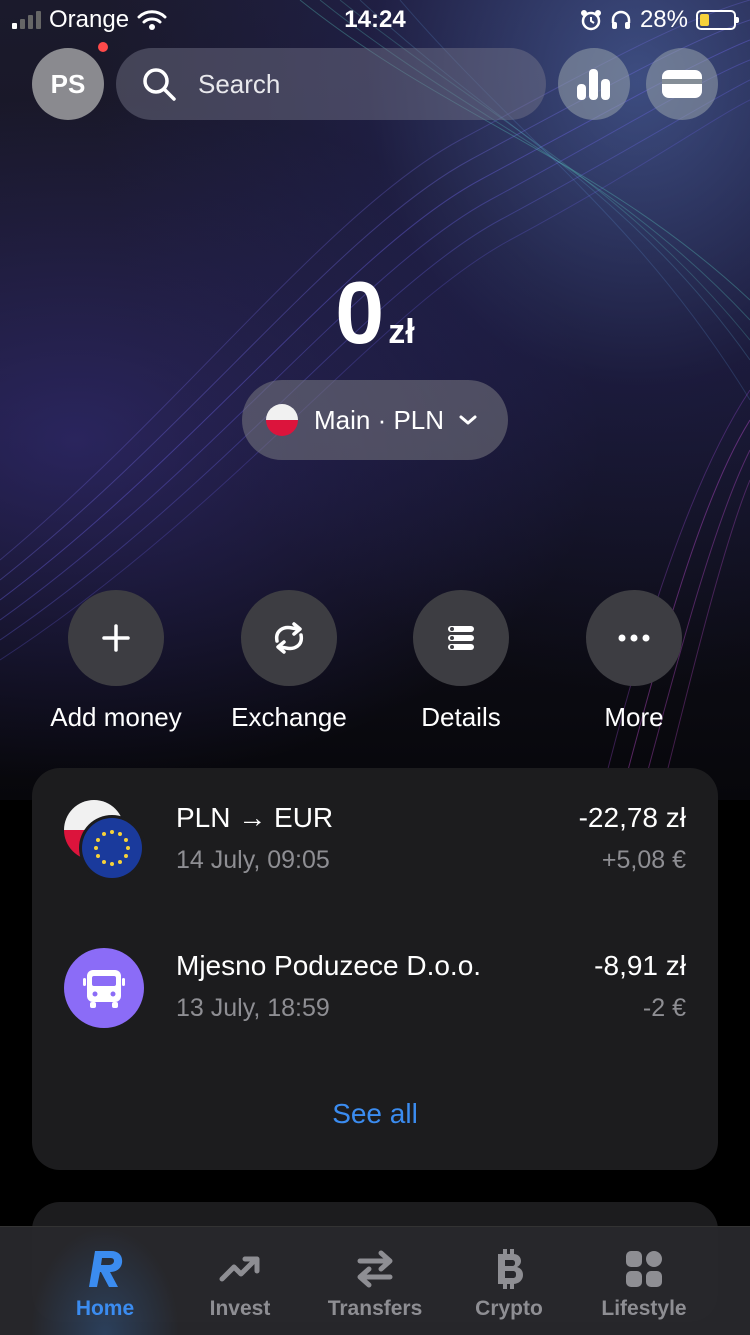  I want to click on transaction-date: 14 July, 09:05, so click(253, 860).